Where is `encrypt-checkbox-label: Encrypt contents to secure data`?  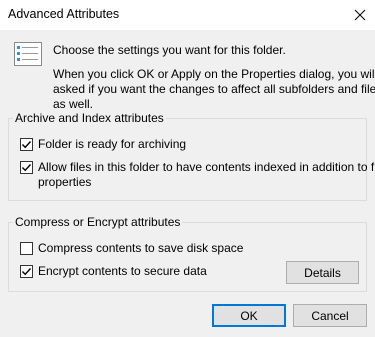
encrypt-checkbox-label: Encrypt contents to secure data is located at coordinates (122, 271).